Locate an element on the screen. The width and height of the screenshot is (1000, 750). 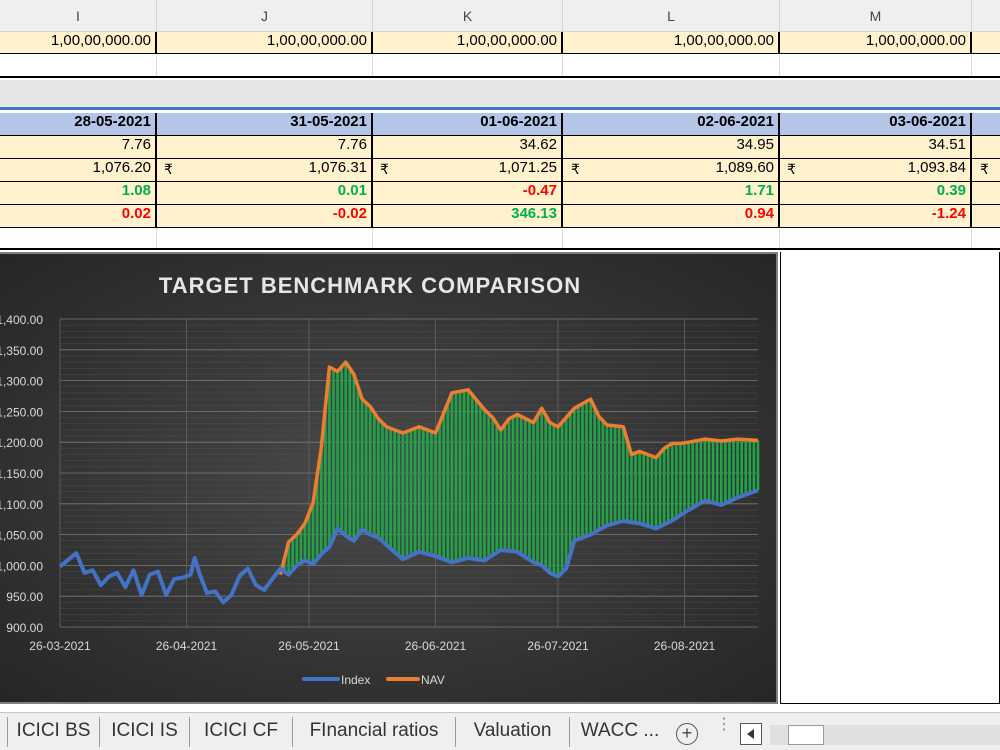
column-header-bar: I J K L M is located at coordinates (500, 16).